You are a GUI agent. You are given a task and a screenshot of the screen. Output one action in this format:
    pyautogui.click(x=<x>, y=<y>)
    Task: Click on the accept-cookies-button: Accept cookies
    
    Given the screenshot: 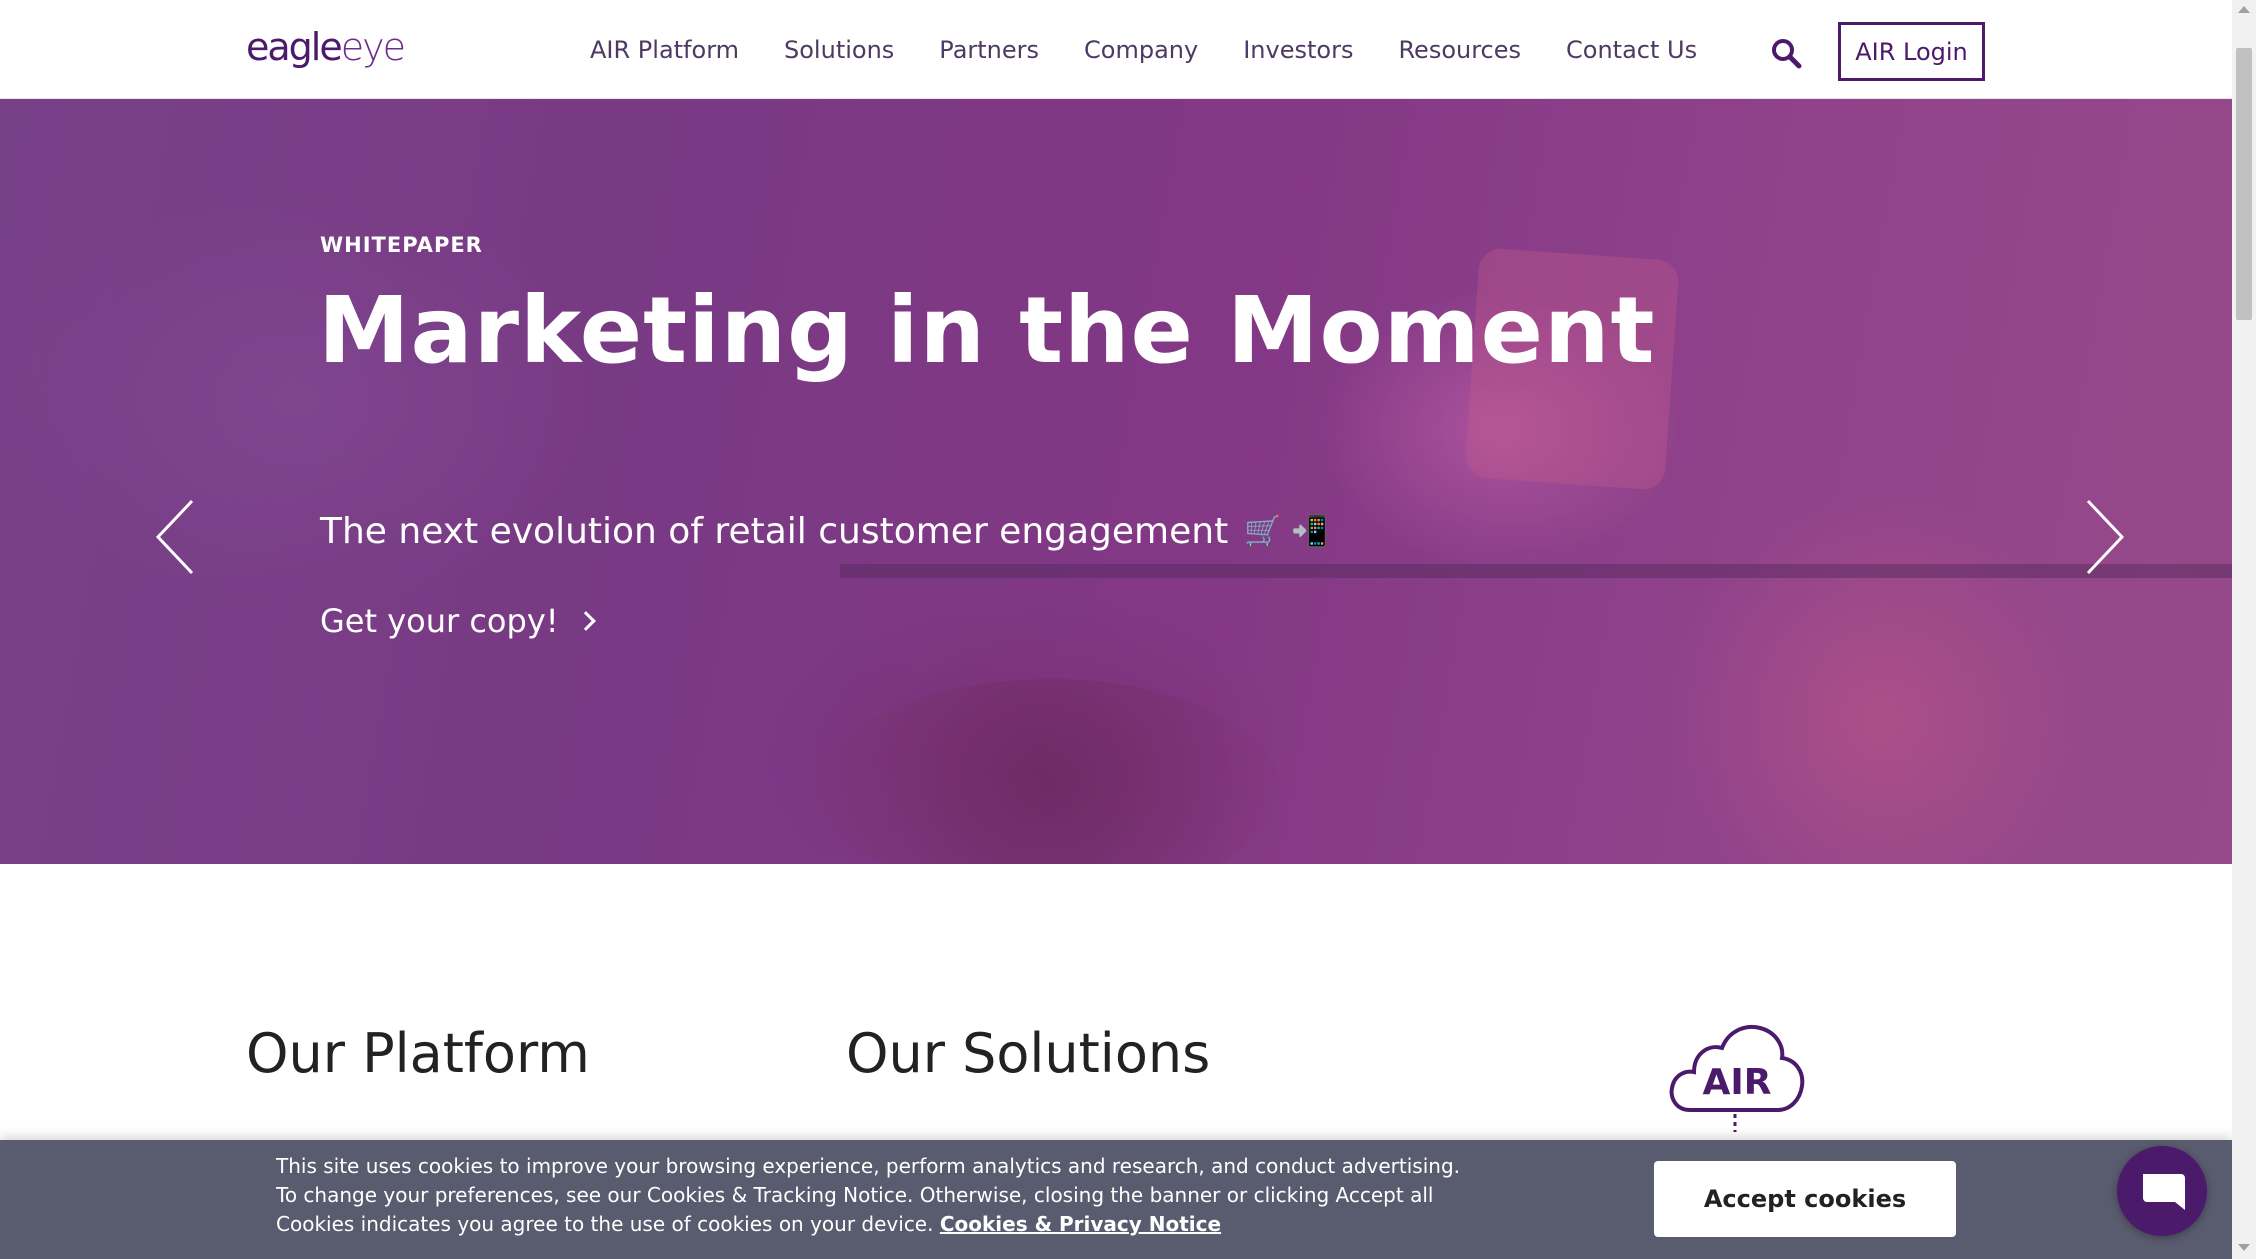 What is the action you would take?
    pyautogui.click(x=1805, y=1199)
    